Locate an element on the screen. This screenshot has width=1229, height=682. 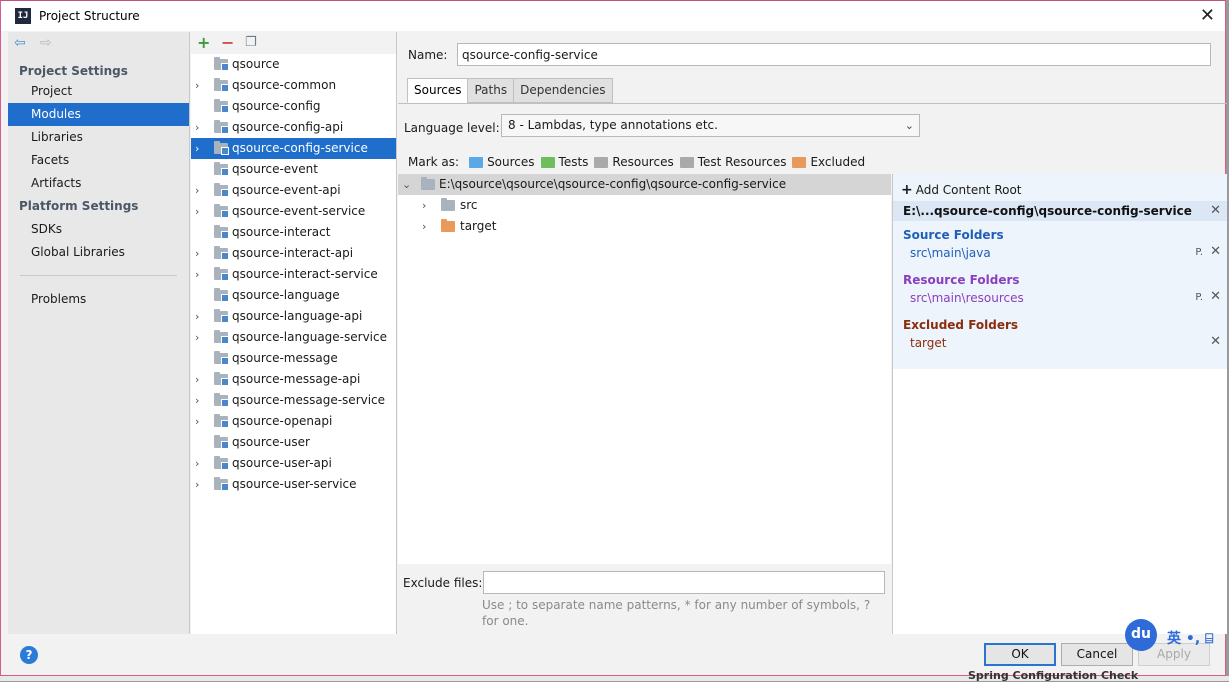
back-arrow-icon: ⇦ is located at coordinates (20, 43).